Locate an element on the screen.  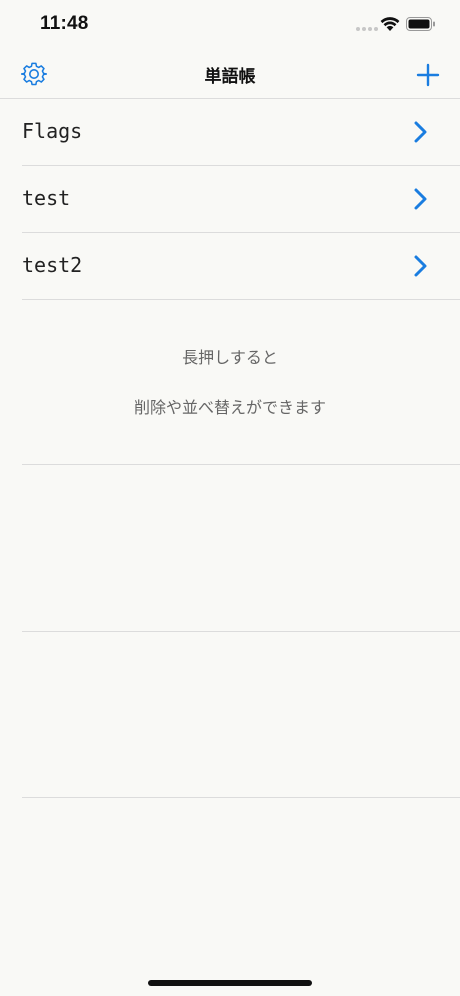
list-item: Flags is located at coordinates (241, 132).